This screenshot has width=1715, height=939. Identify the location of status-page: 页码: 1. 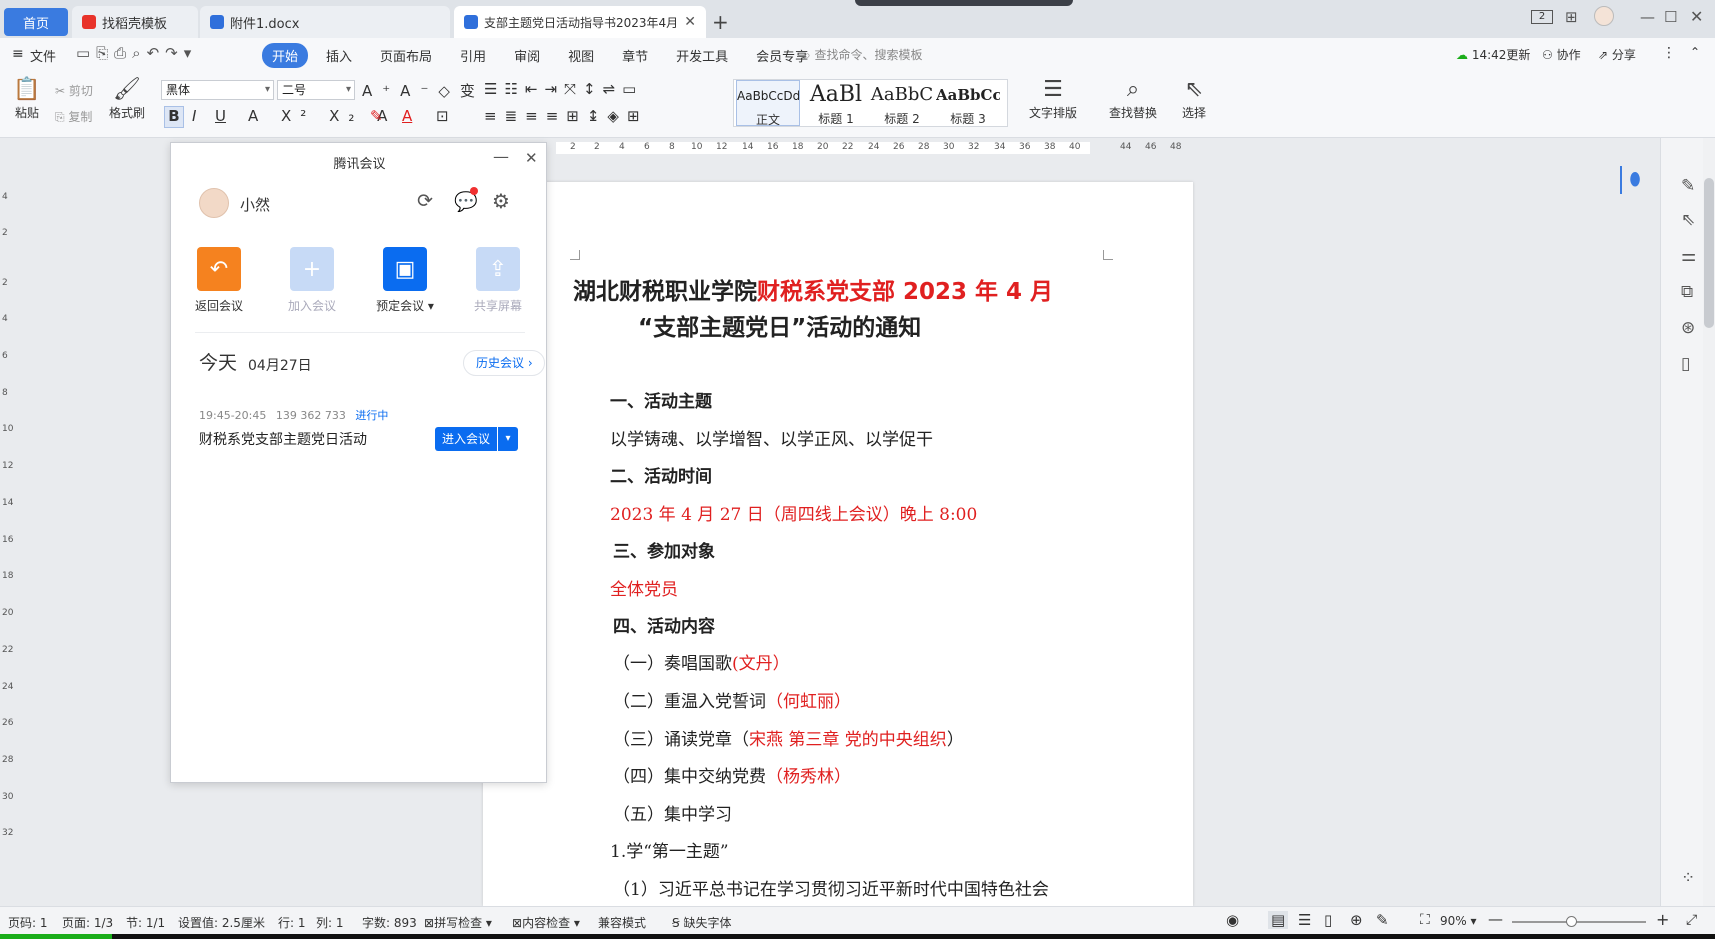
(28, 922).